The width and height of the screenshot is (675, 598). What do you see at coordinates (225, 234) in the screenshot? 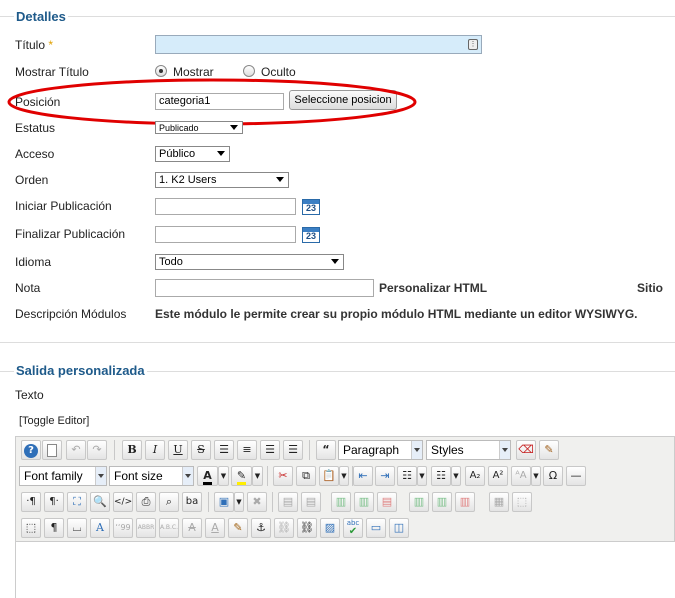
I see `finalizar-input` at bounding box center [225, 234].